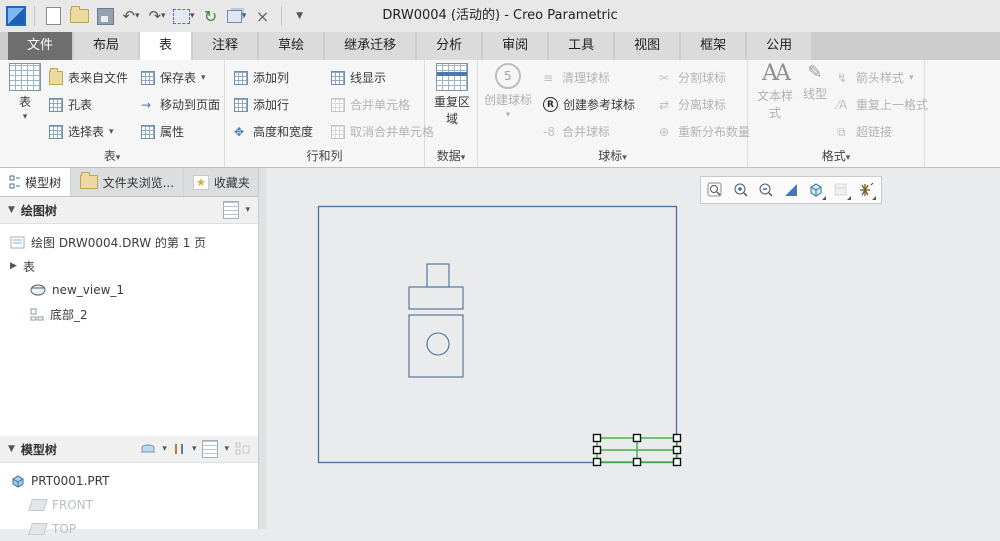 This screenshot has width=1000, height=541. I want to click on clean-balloons-button: ≡ 清理球标, so click(589, 77).